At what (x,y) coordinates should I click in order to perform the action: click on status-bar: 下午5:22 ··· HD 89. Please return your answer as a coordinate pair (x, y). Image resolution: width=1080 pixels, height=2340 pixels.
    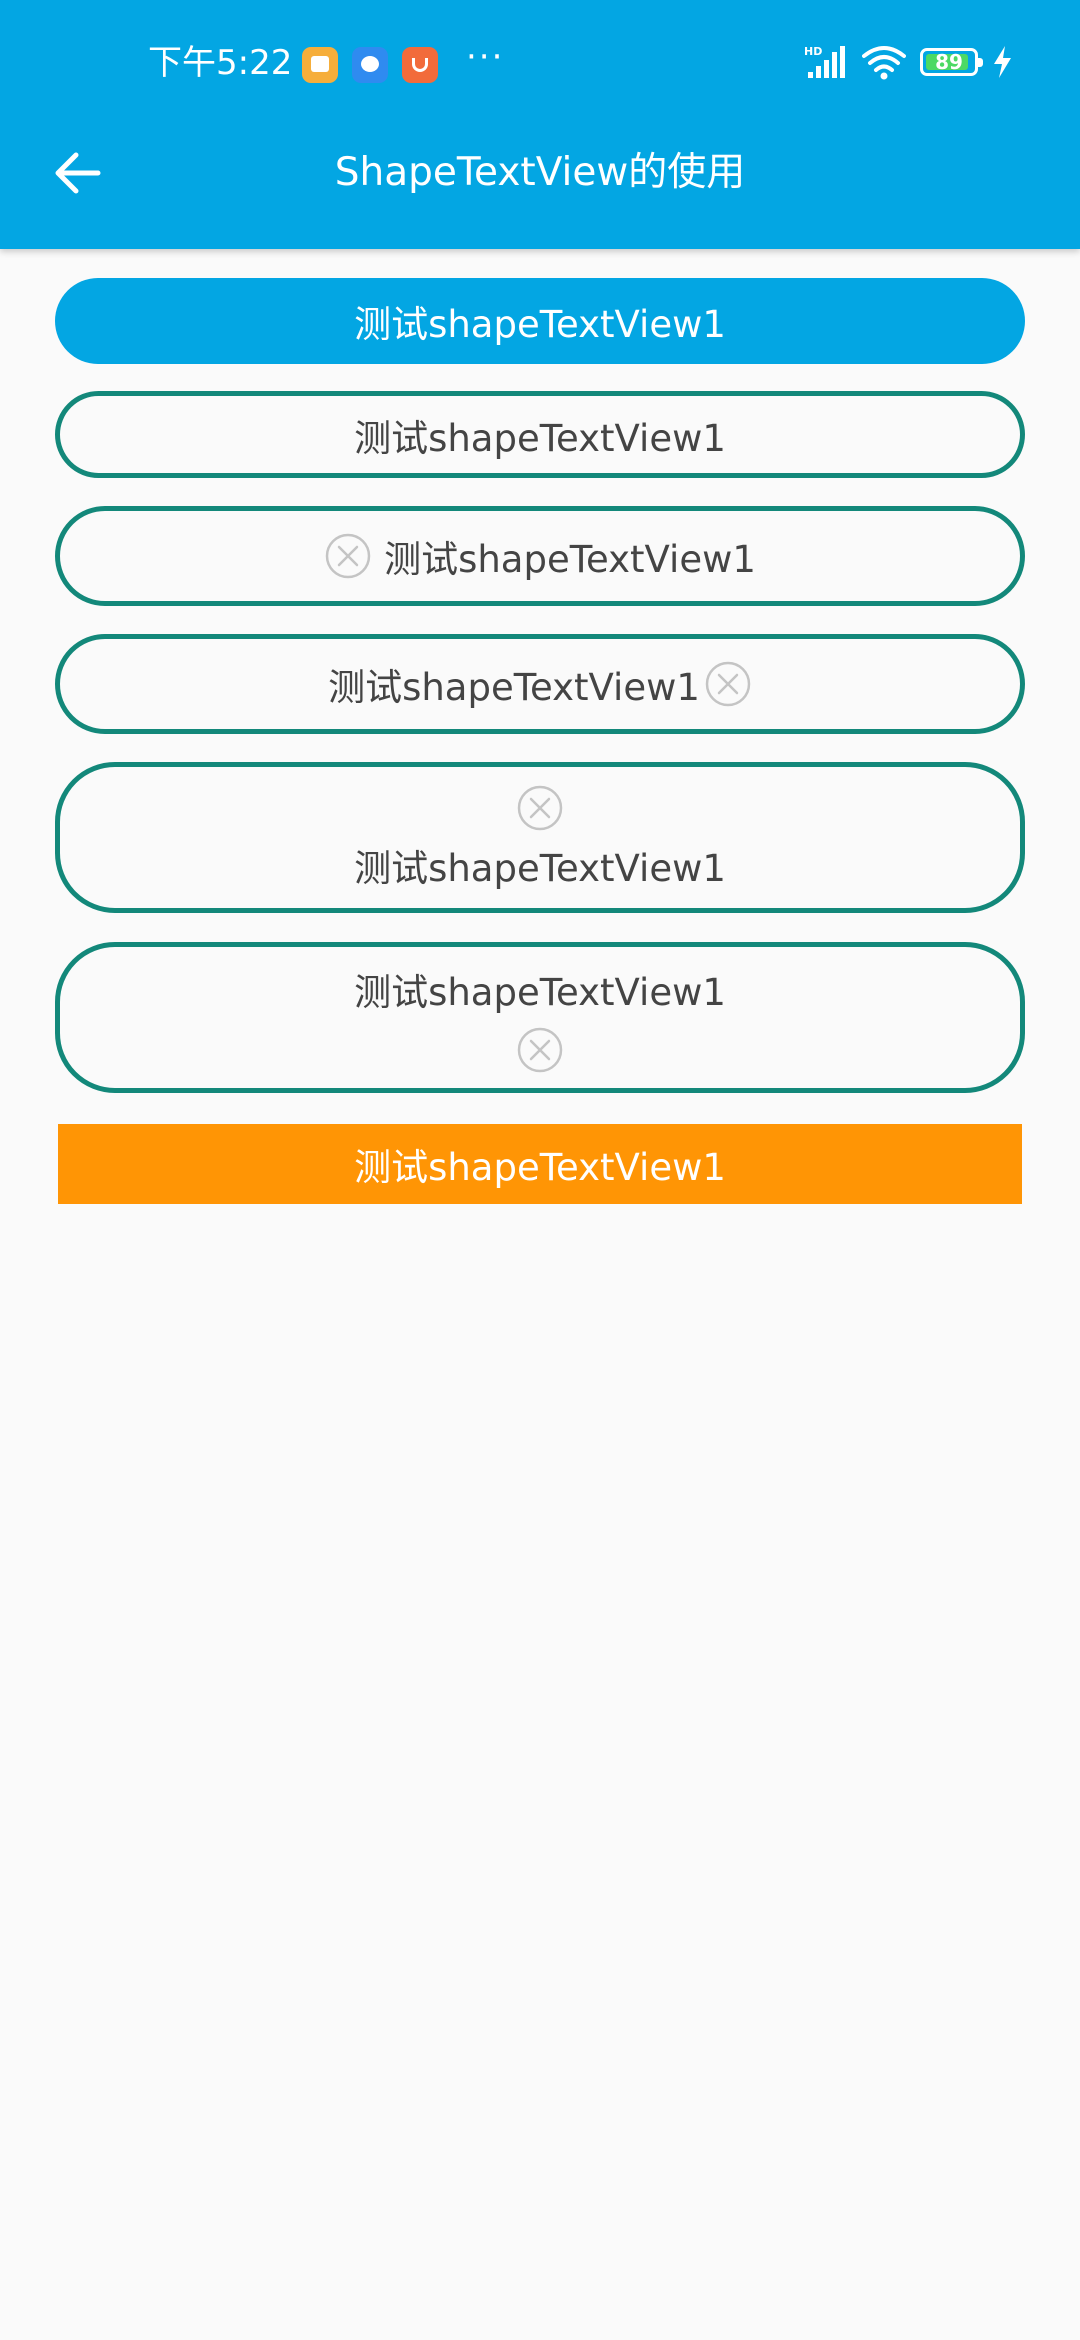
    Looking at the image, I should click on (540, 63).